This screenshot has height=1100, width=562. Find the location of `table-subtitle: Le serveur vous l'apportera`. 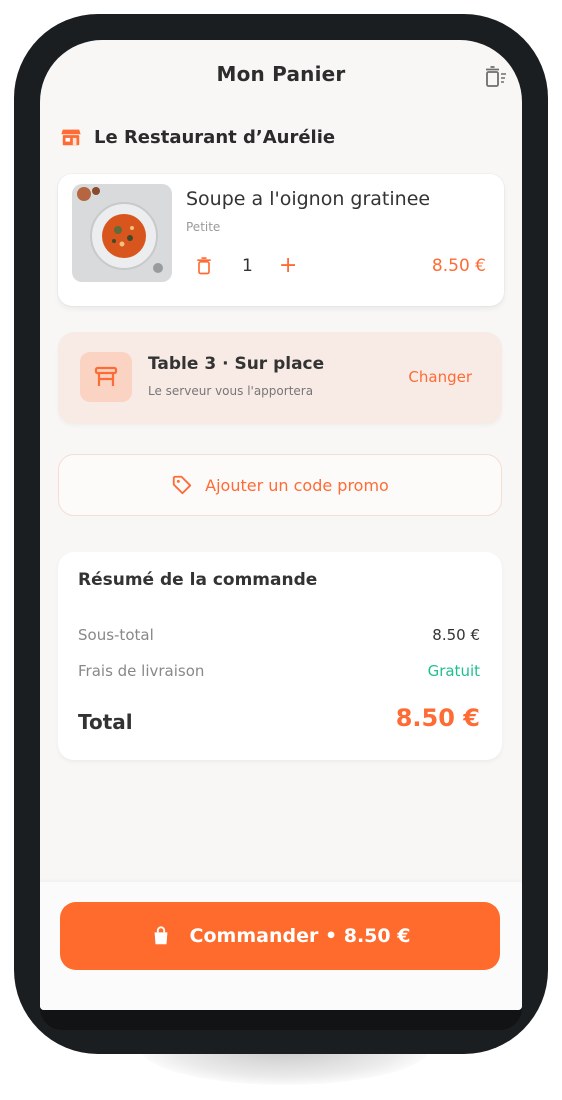

table-subtitle: Le serveur vous l'apportera is located at coordinates (231, 391).